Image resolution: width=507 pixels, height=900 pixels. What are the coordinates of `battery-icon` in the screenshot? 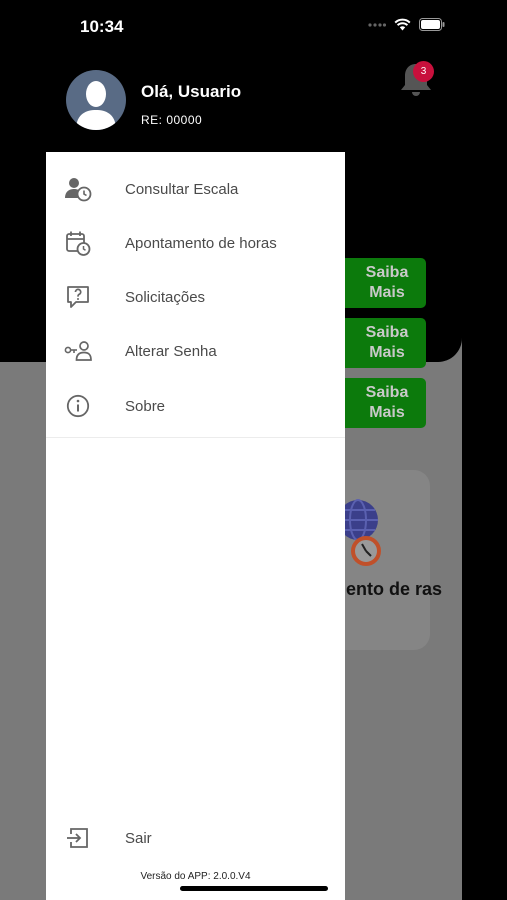 It's located at (432, 24).